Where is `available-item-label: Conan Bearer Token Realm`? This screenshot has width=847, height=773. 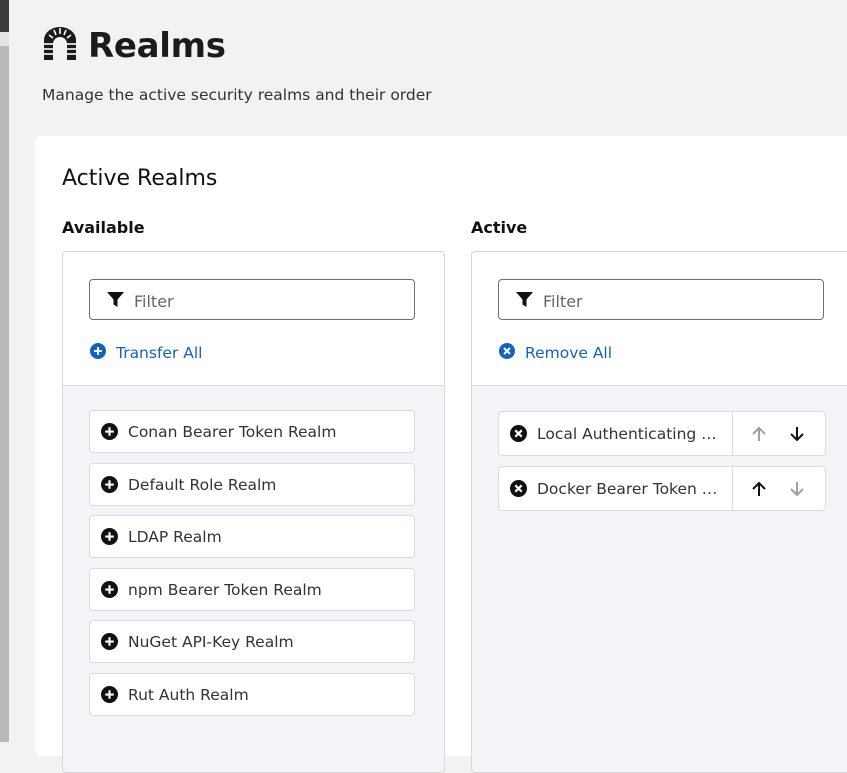
available-item-label: Conan Bearer Token Realm is located at coordinates (232, 431).